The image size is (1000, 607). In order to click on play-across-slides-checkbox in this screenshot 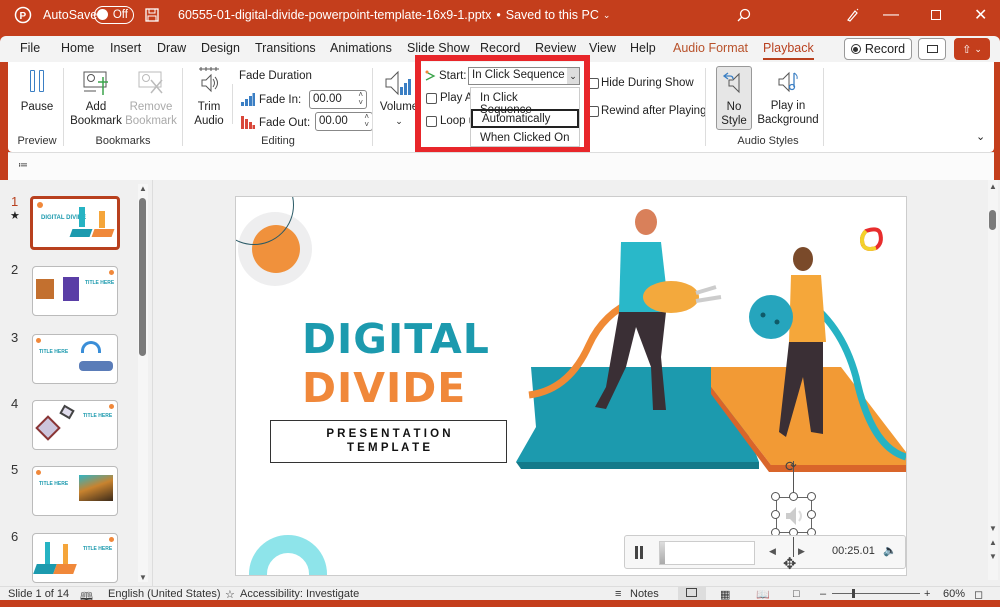, I will do `click(431, 98)`.